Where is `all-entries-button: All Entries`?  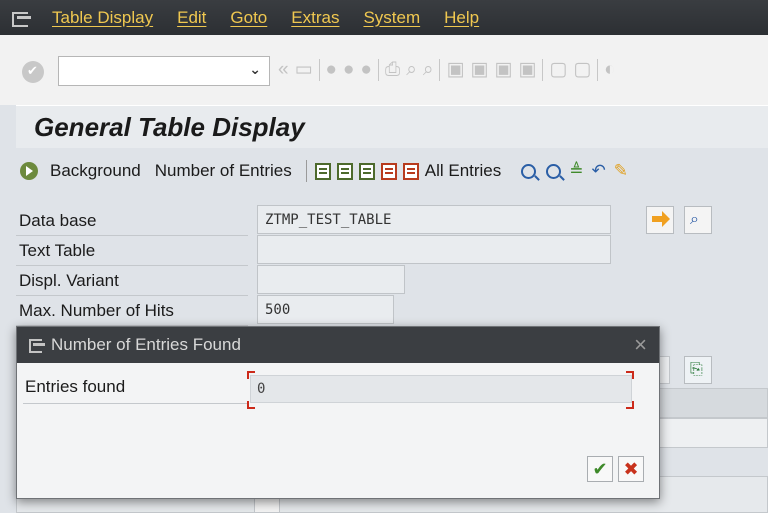 all-entries-button: All Entries is located at coordinates (463, 171).